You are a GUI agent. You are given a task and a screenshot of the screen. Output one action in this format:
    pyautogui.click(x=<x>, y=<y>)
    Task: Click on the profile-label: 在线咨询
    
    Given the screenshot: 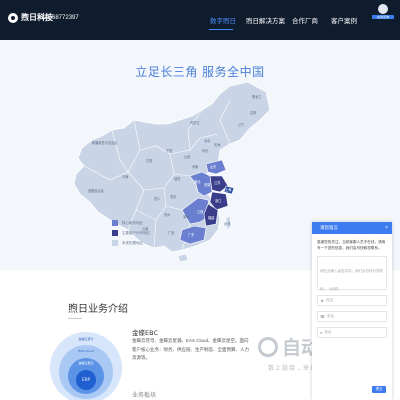 What is the action you would take?
    pyautogui.click(x=383, y=17)
    